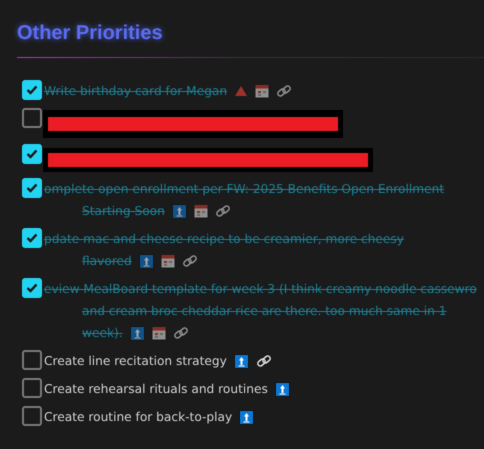  What do you see at coordinates (241, 91) in the screenshot?
I see `triangle-icon` at bounding box center [241, 91].